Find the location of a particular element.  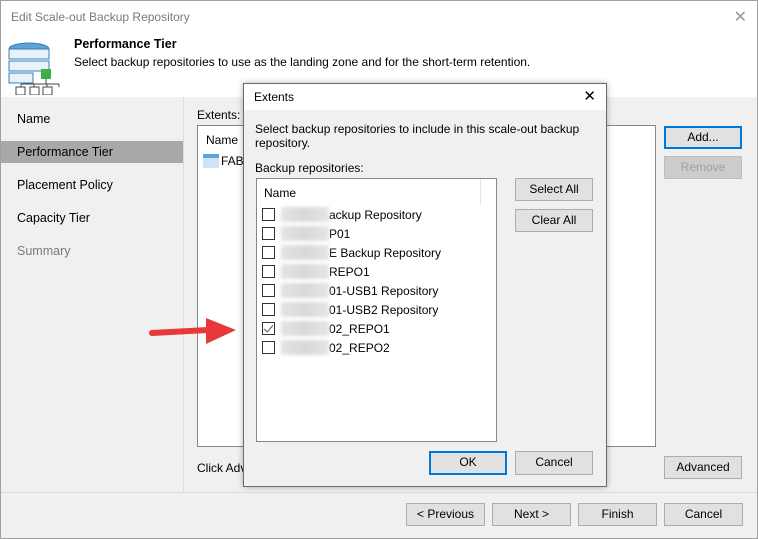

repository-name: E Backup Repository is located at coordinates (385, 252).